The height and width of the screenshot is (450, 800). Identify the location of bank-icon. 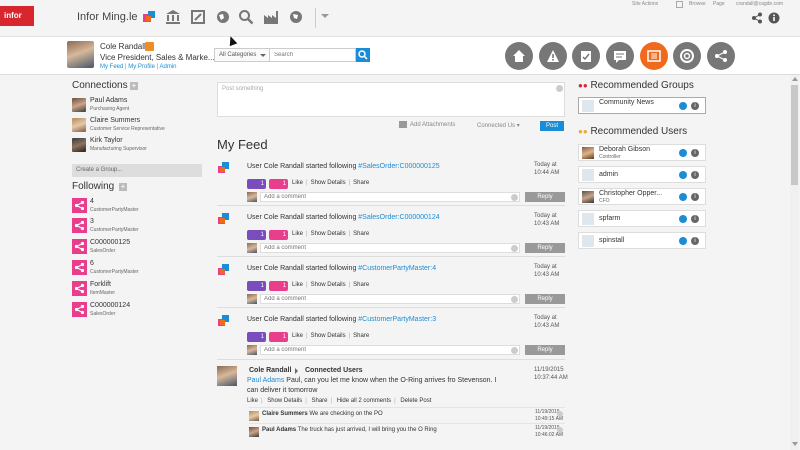
(173, 17).